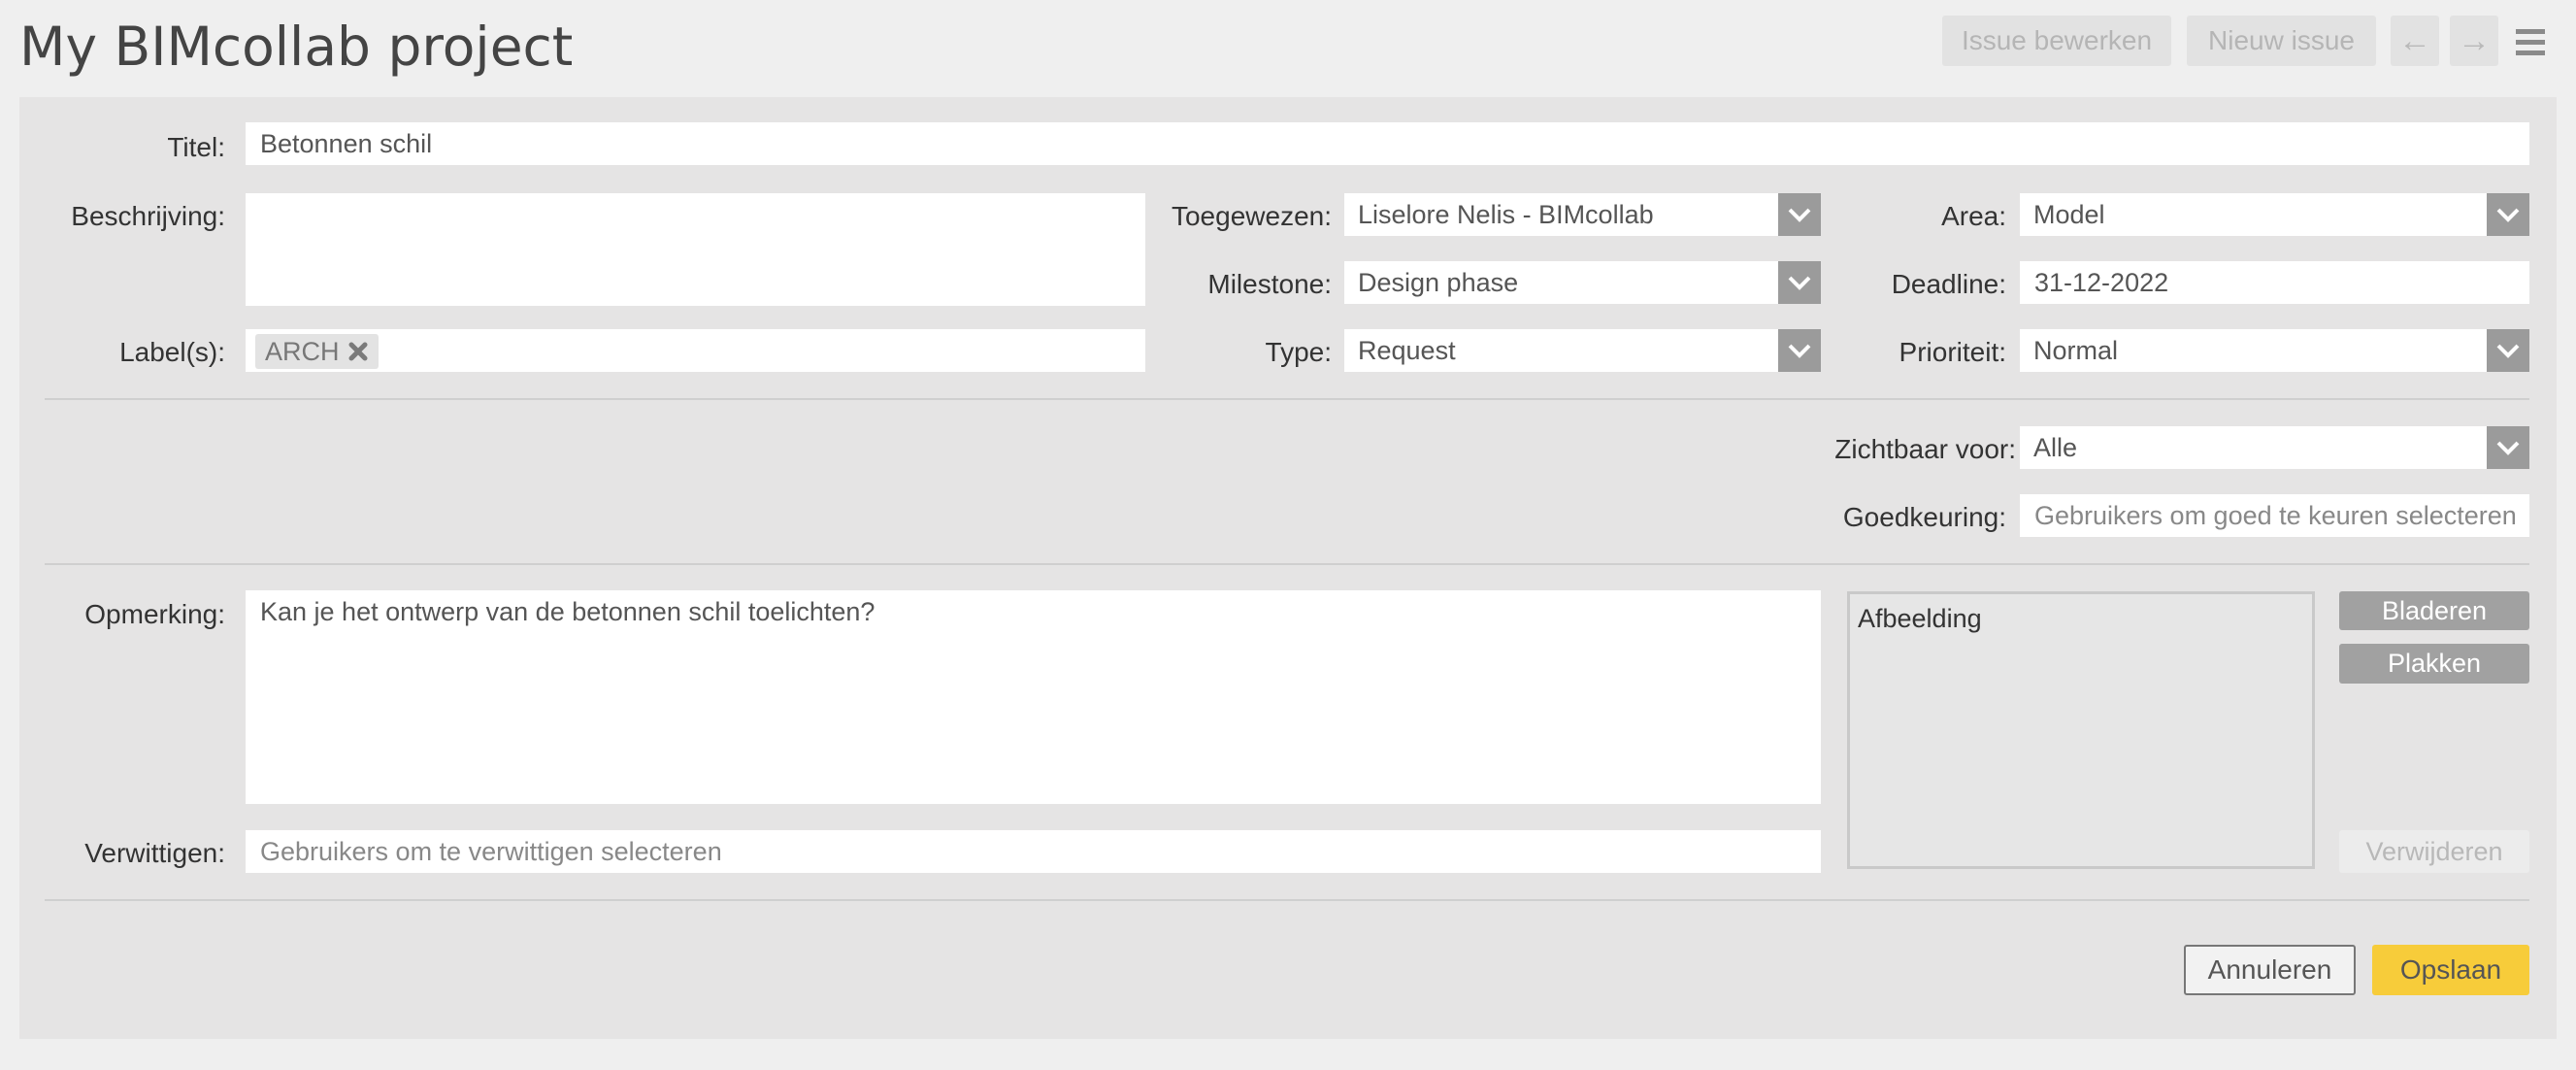 The height and width of the screenshot is (1070, 2576). What do you see at coordinates (2474, 41) in the screenshot?
I see `next-arrow-icon: →` at bounding box center [2474, 41].